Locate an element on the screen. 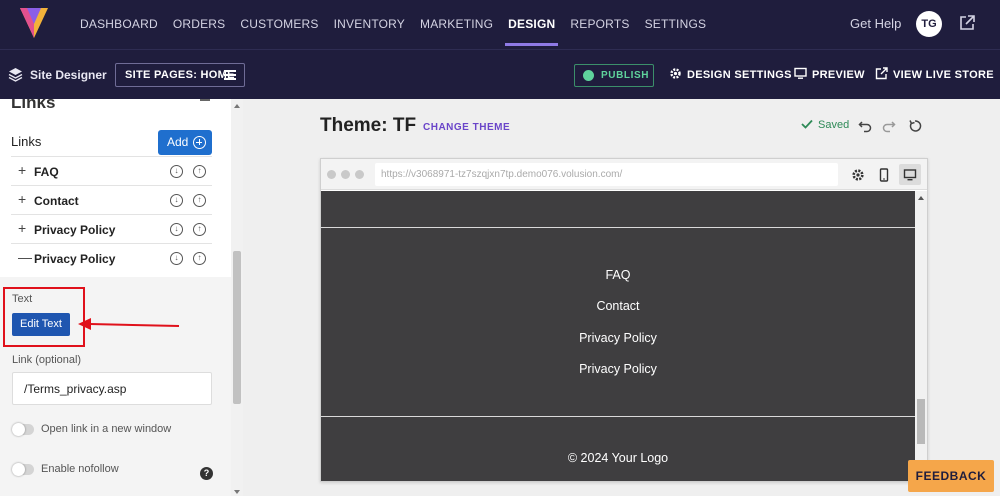  footer-link-faq: FAQ is located at coordinates (618, 275).